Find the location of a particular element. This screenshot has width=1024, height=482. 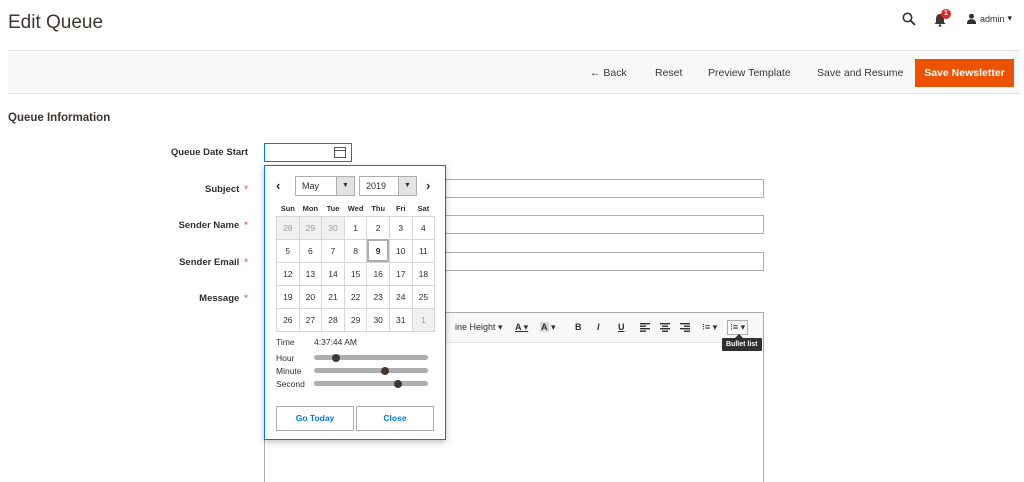

time-label: Time is located at coordinates (285, 342).